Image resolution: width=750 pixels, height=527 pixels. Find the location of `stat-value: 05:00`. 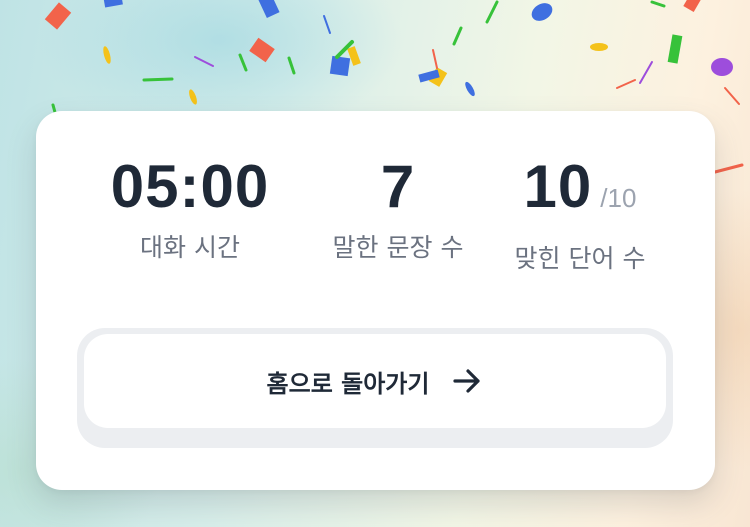

stat-value: 05:00 is located at coordinates (190, 186).